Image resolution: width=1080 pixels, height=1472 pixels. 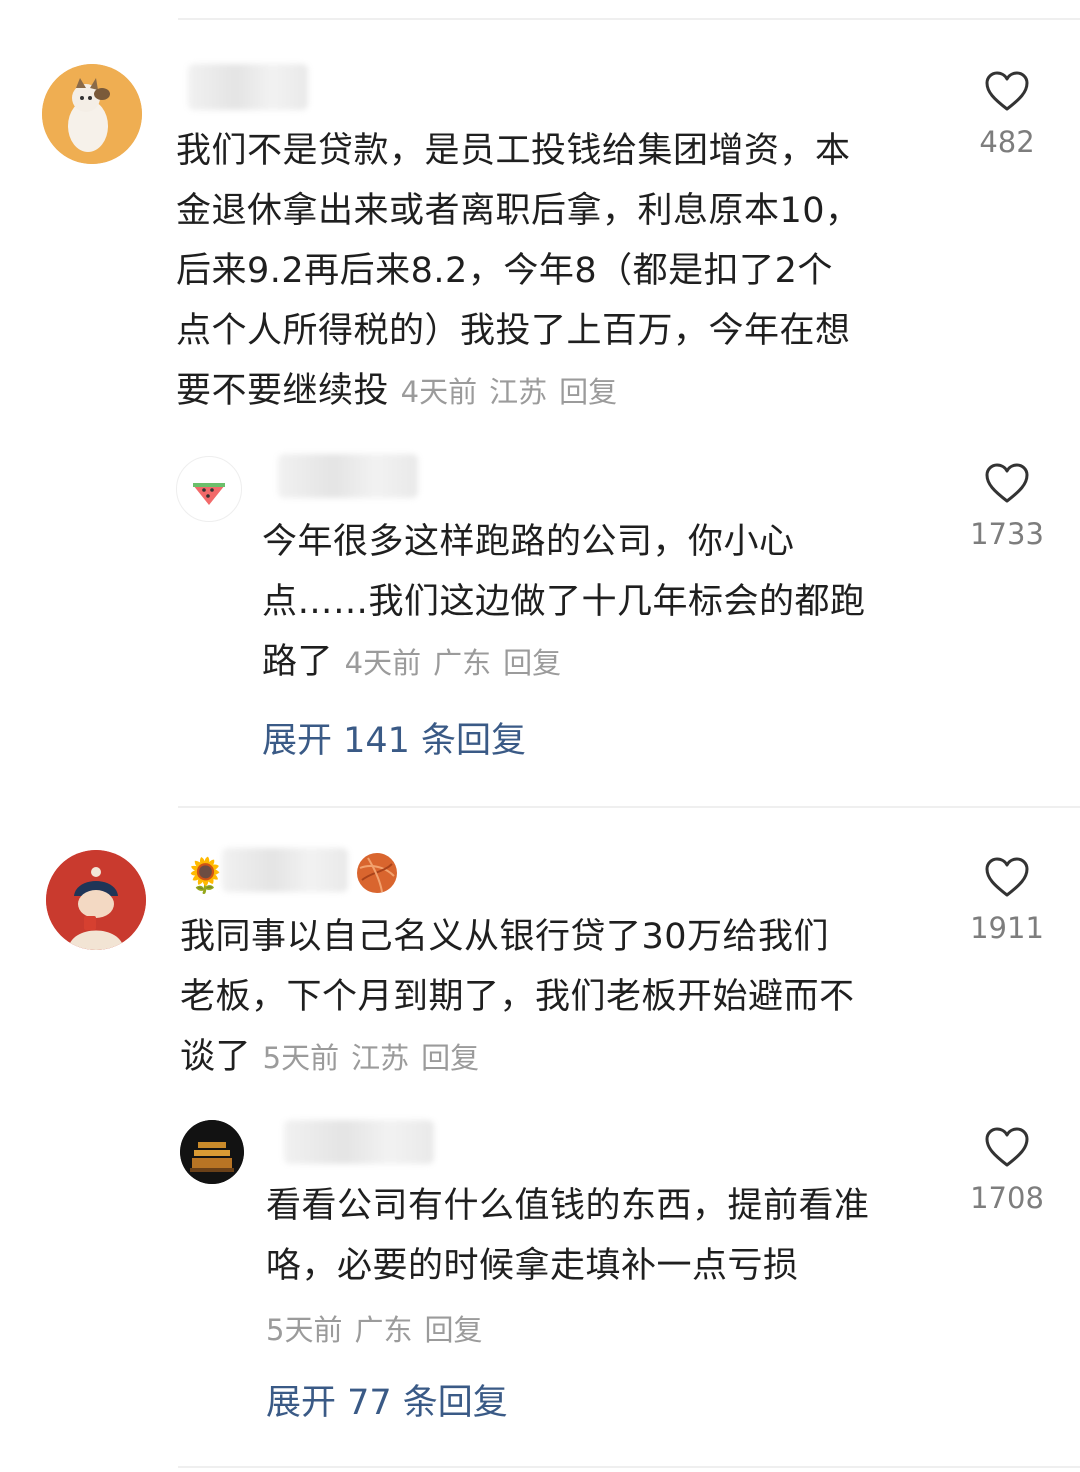 I want to click on like-button: 482, so click(x=1007, y=116).